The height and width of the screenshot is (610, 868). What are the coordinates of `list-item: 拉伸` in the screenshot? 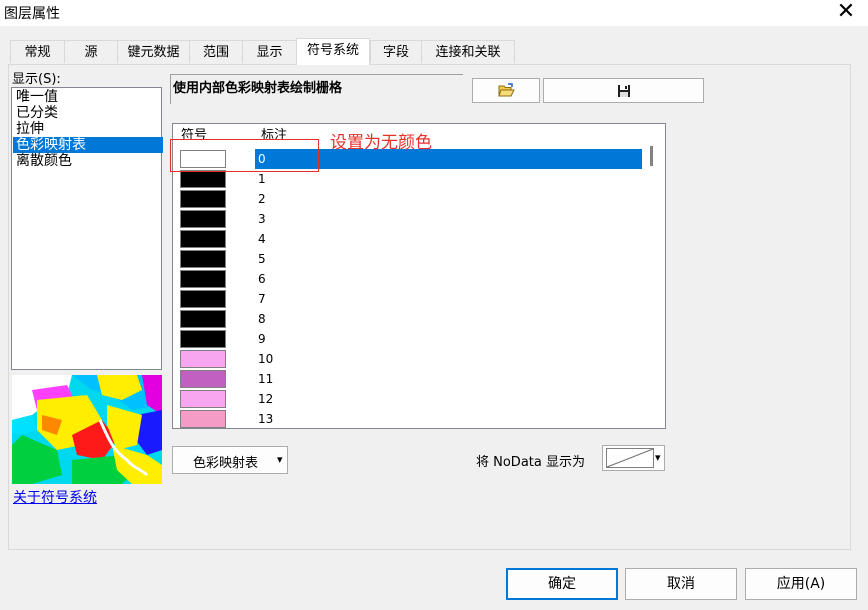 It's located at (30, 129).